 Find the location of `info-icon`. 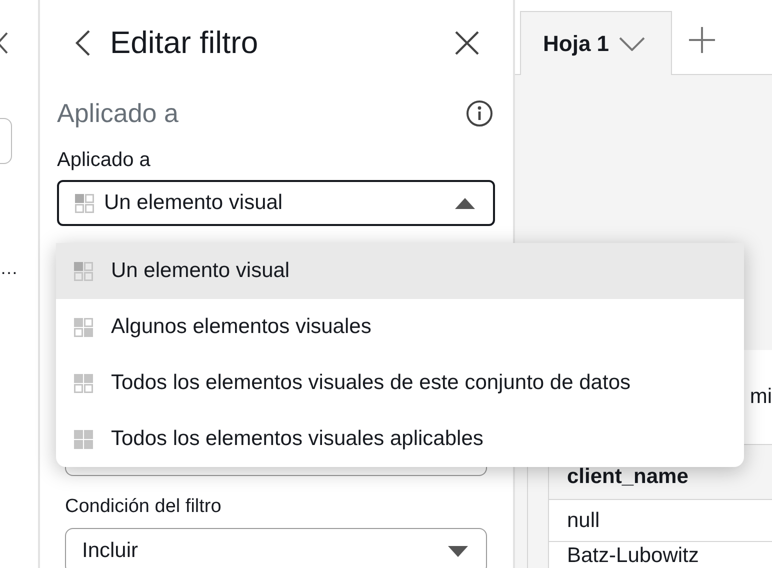

info-icon is located at coordinates (479, 113).